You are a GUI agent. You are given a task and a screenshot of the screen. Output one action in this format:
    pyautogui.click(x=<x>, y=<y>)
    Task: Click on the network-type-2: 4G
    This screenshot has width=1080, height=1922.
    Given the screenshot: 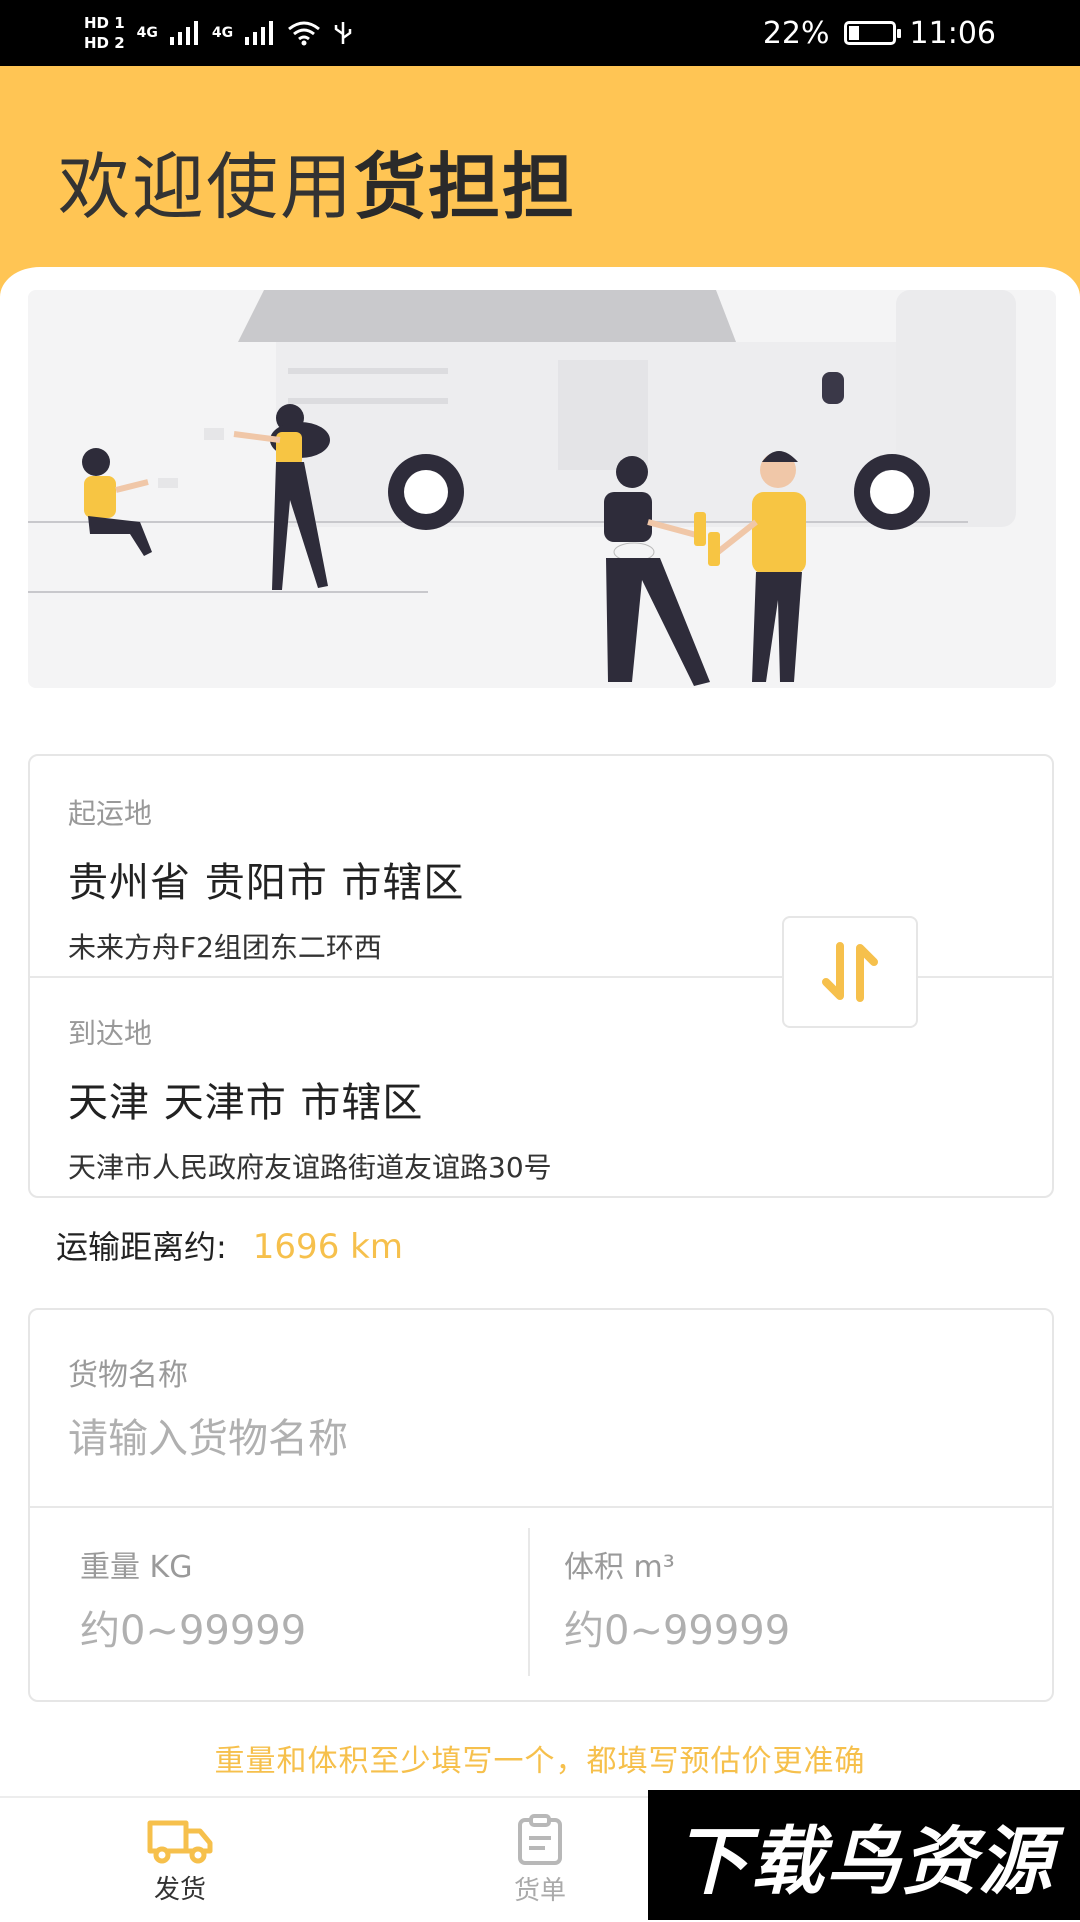 What is the action you would take?
    pyautogui.click(x=222, y=33)
    